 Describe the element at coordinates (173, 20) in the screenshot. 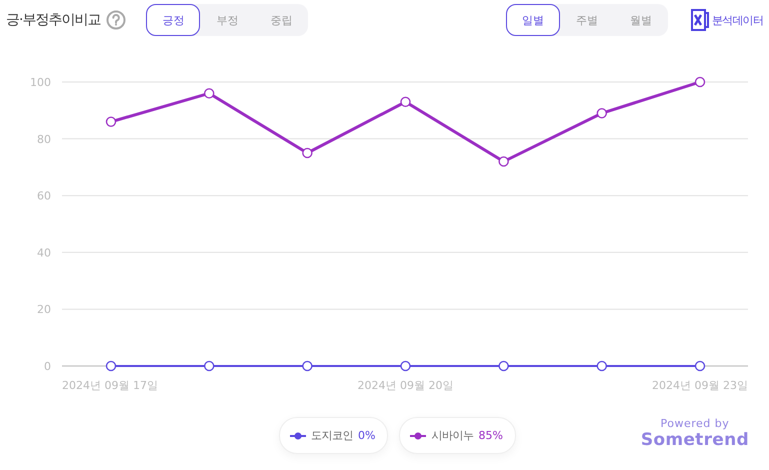

I see `tab: 긍정` at that location.